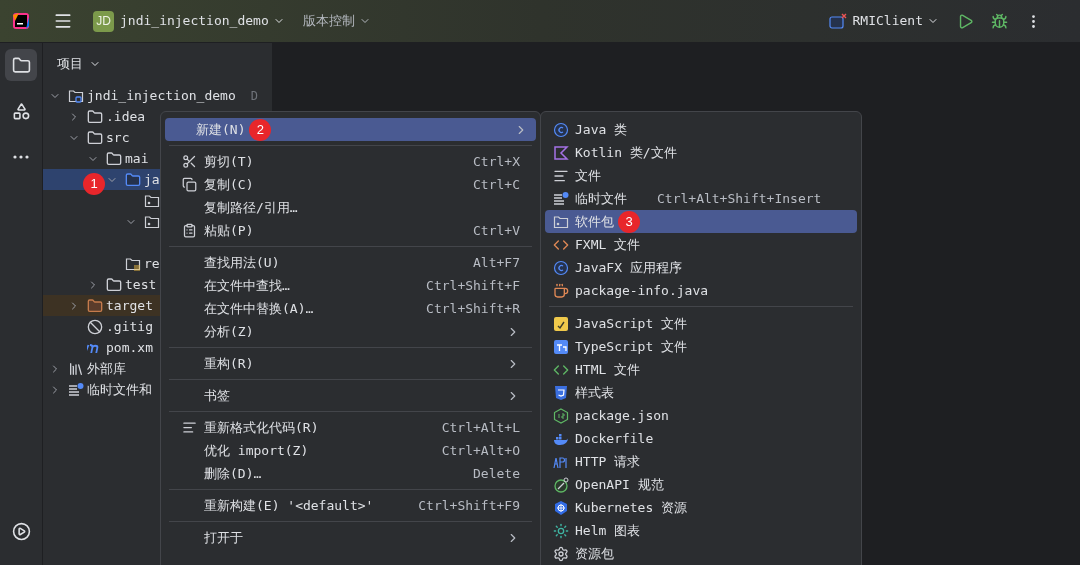  Describe the element at coordinates (622, 415) in the screenshot. I see `menu-label: package.json` at that location.